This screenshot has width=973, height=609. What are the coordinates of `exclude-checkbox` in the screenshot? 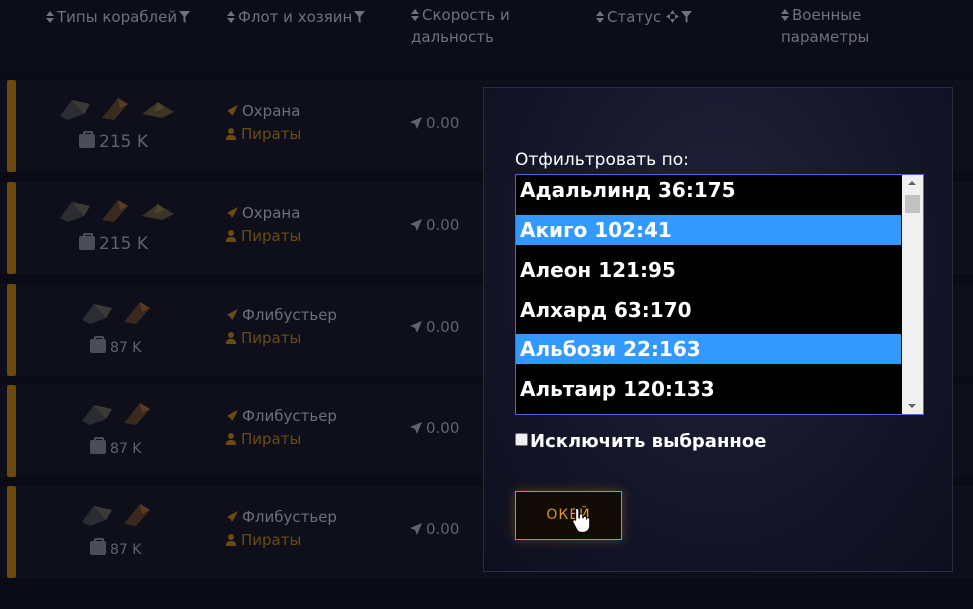 It's located at (521, 439).